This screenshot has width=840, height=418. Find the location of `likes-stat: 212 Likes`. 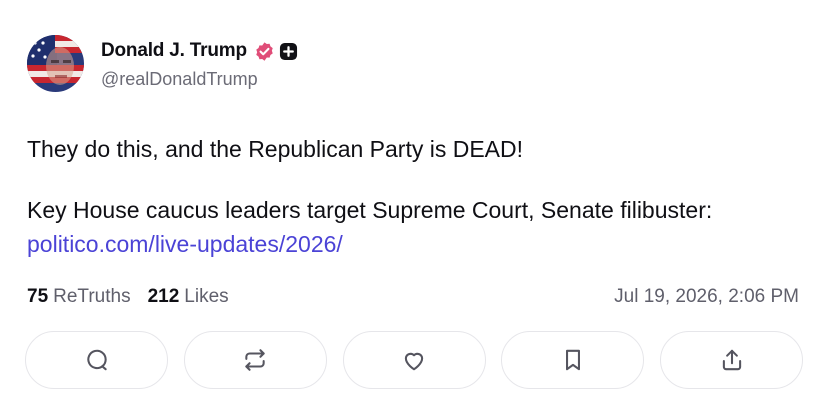

likes-stat: 212 Likes is located at coordinates (188, 297).